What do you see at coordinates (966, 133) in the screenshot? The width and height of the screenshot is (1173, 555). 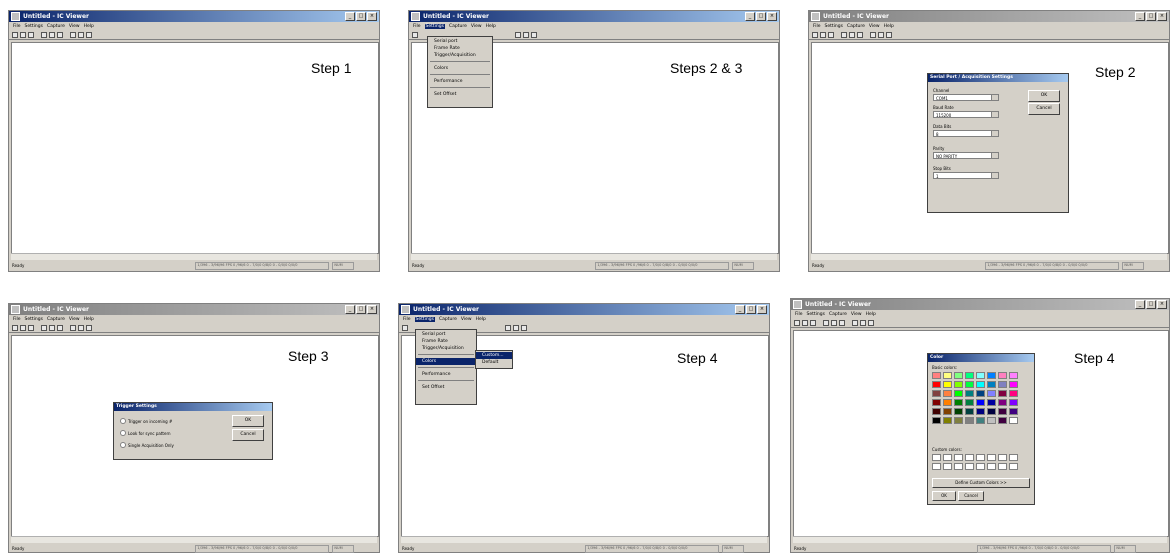 I see `data-bits-select: 8` at bounding box center [966, 133].